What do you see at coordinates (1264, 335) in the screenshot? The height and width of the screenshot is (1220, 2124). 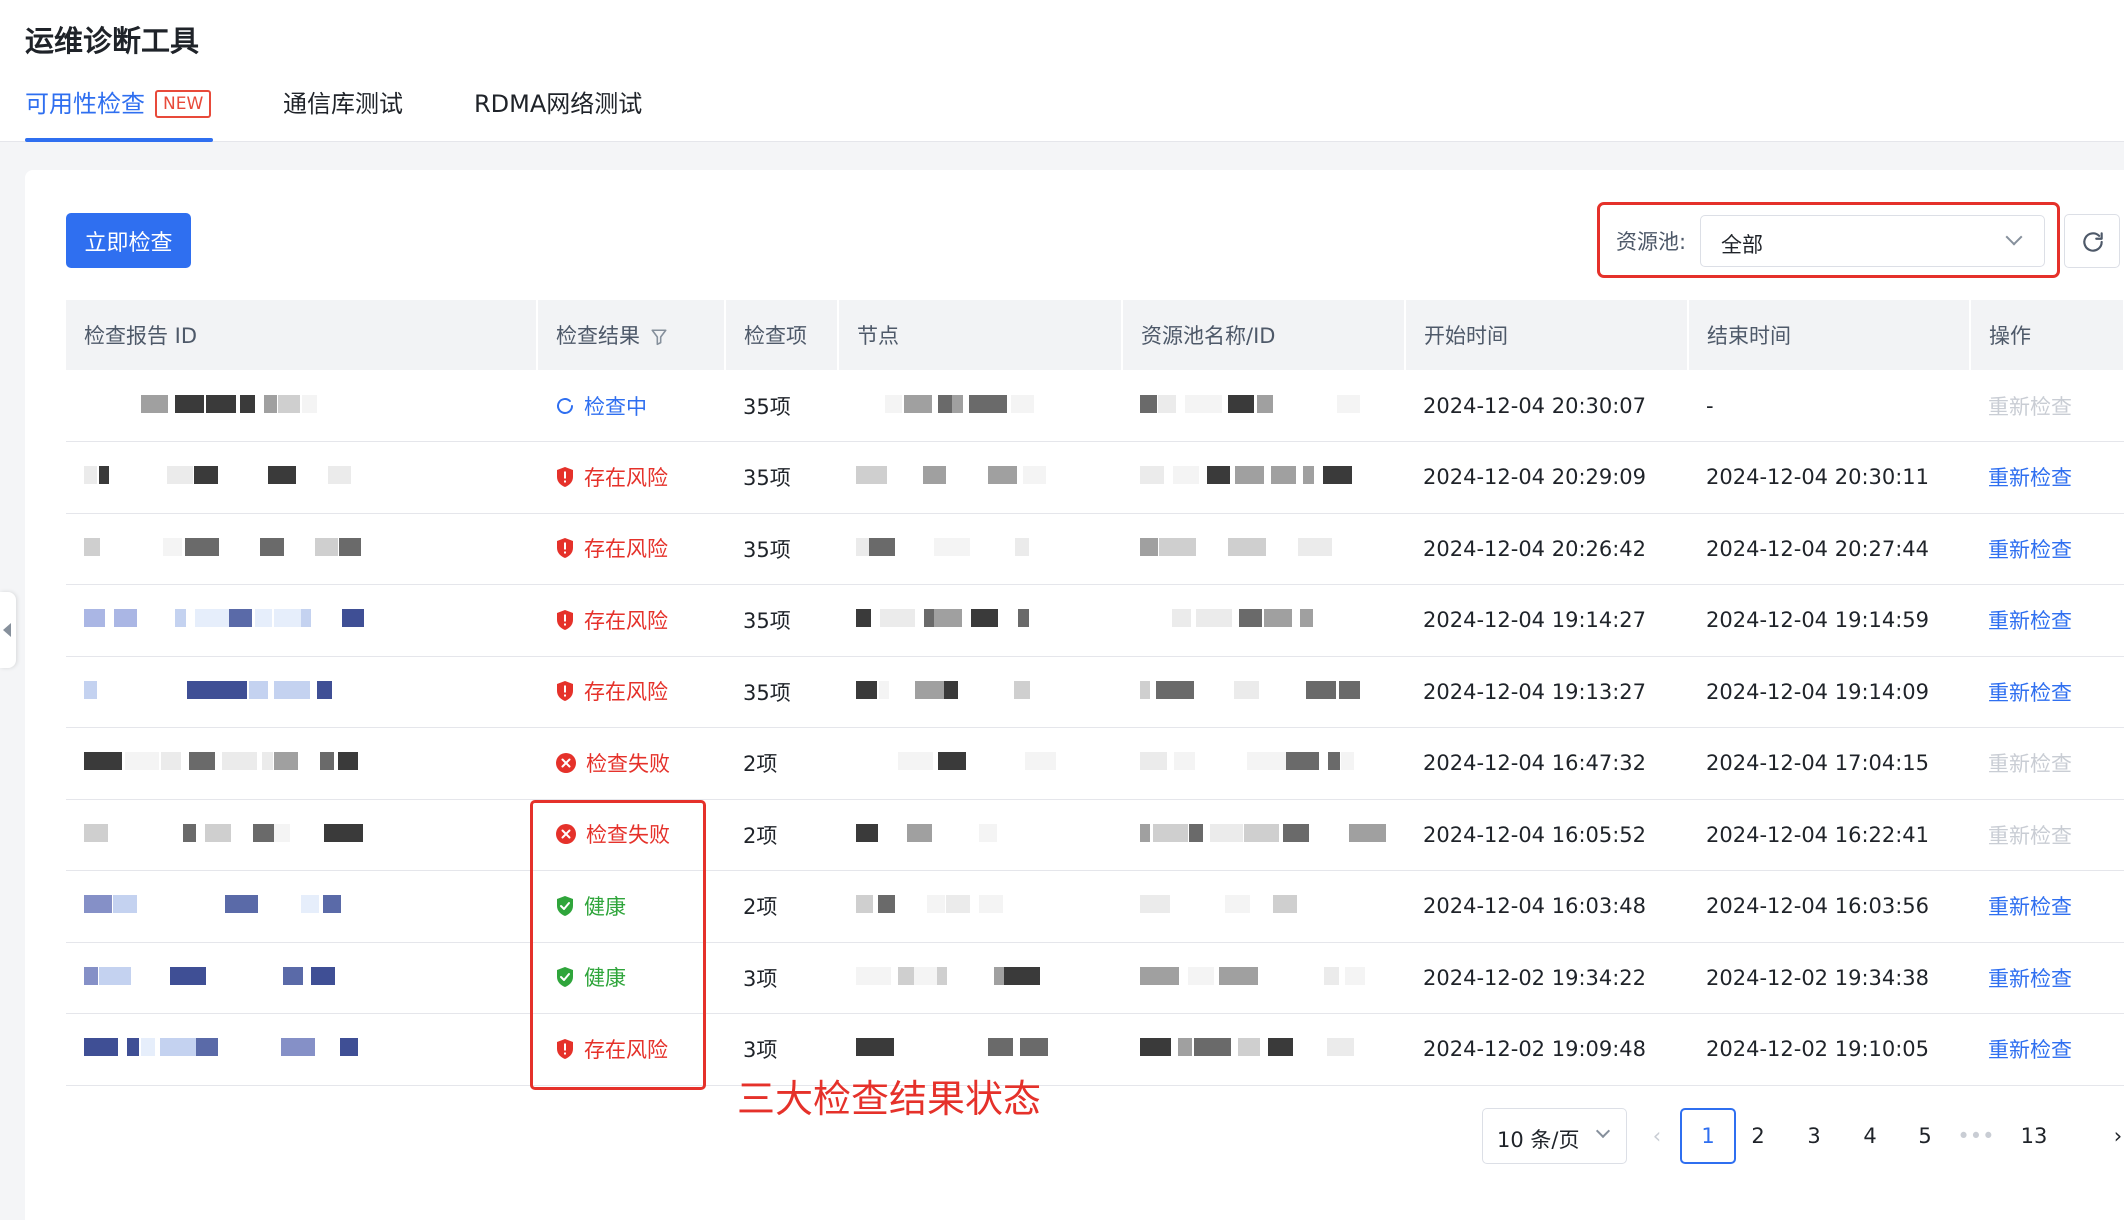 I see `column-header-resource-pool: 资源池名称/ID` at bounding box center [1264, 335].